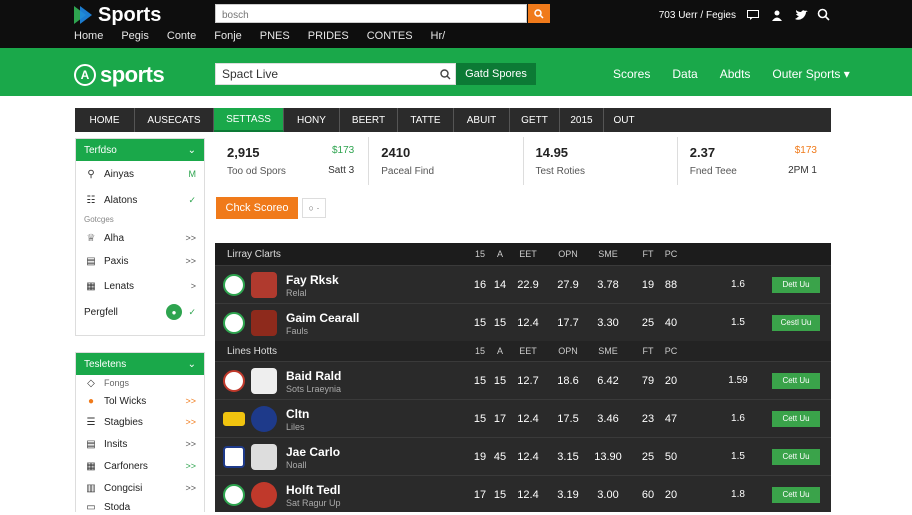 Image resolution: width=912 pixels, height=515 pixels. I want to click on sidebar-item-carfoners: ▦ Carfoners >>, so click(140, 466).